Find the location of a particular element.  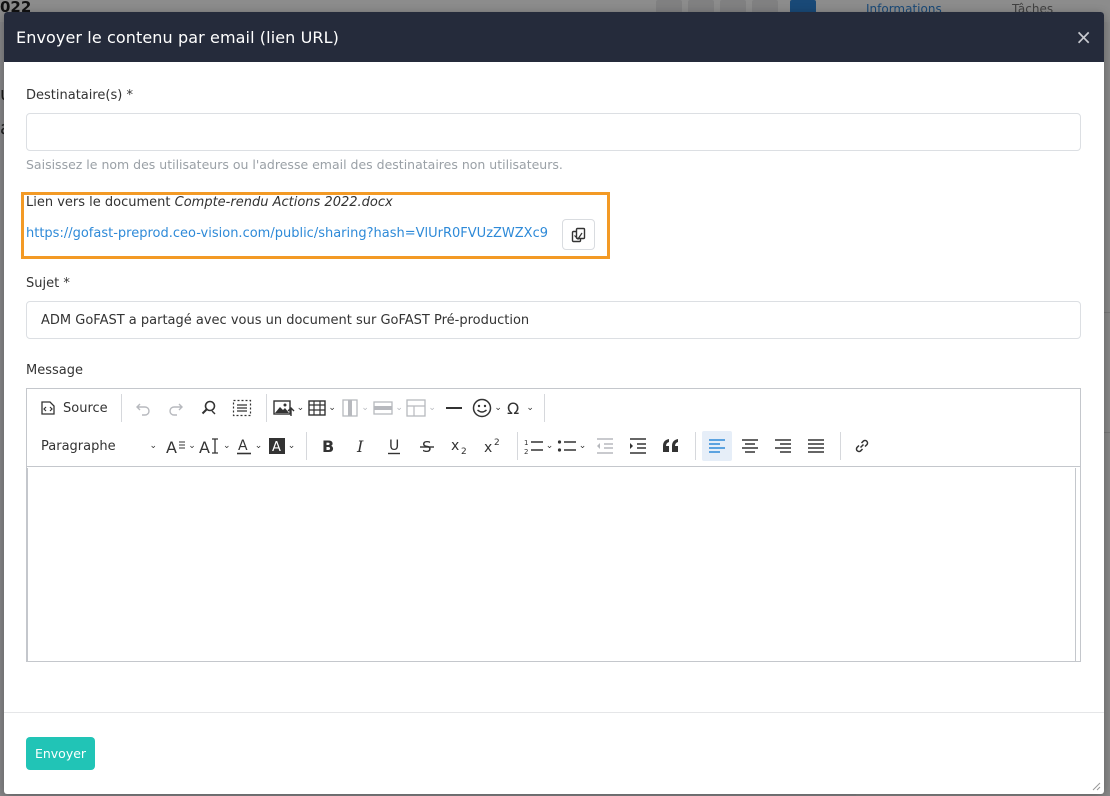

paragraph-format-select: Paragraphe ⌄ is located at coordinates (99, 446).